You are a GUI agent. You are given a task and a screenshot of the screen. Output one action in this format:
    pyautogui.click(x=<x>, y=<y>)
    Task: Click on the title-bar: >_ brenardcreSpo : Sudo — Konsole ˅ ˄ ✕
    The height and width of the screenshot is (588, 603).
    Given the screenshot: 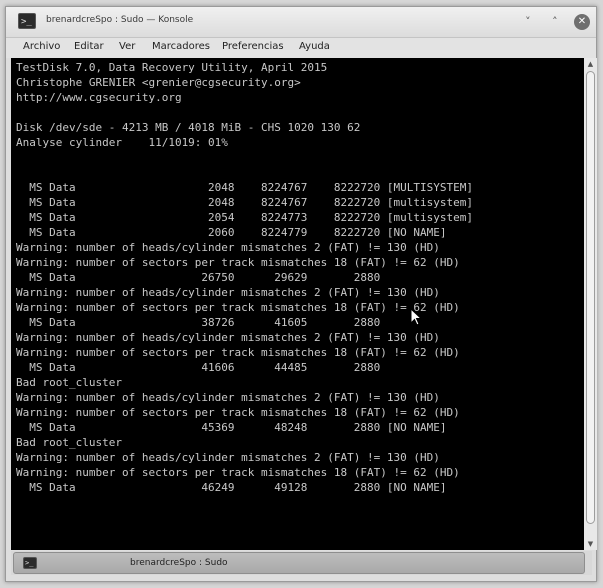 What is the action you would take?
    pyautogui.click(x=301, y=22)
    